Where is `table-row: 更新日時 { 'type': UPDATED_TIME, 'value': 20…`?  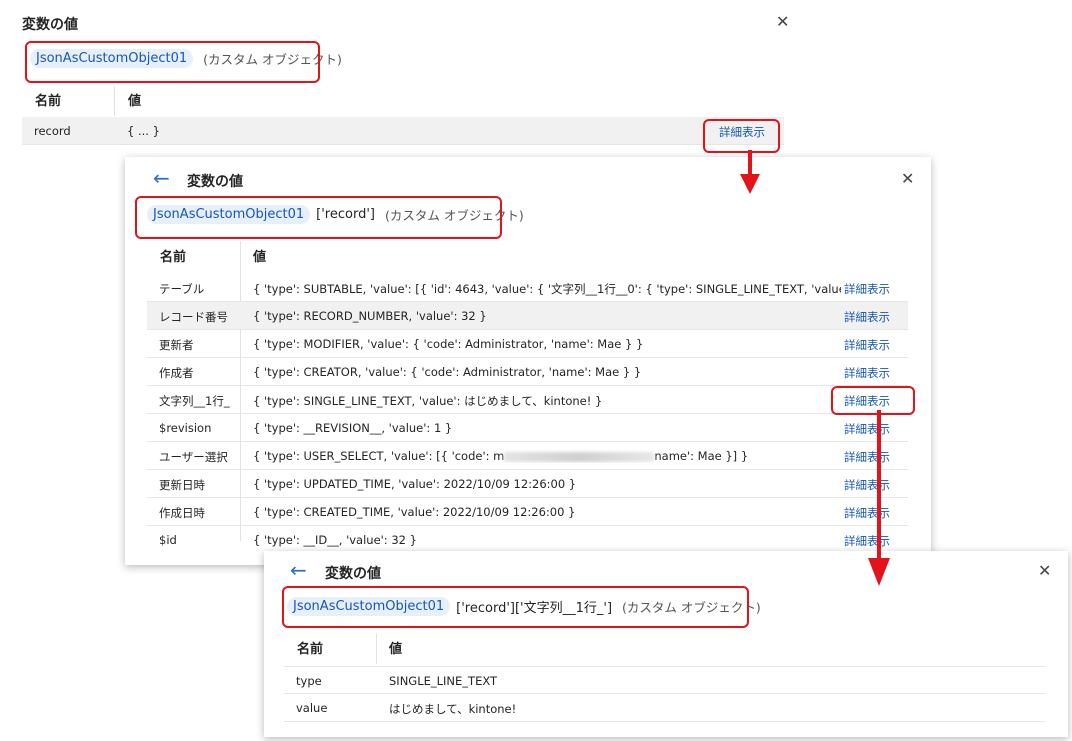
table-row: 更新日時 { 'type': UPDATED_TIME, 'value': 20… is located at coordinates (527, 484).